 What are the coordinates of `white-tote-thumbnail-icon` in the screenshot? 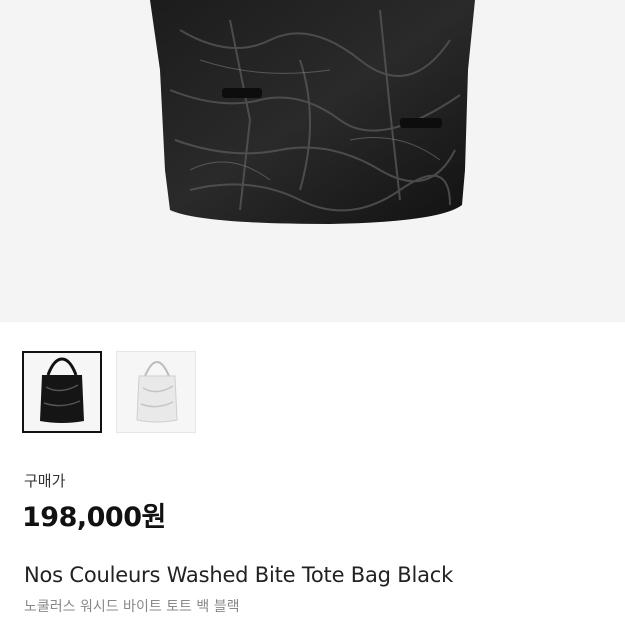 It's located at (157, 391).